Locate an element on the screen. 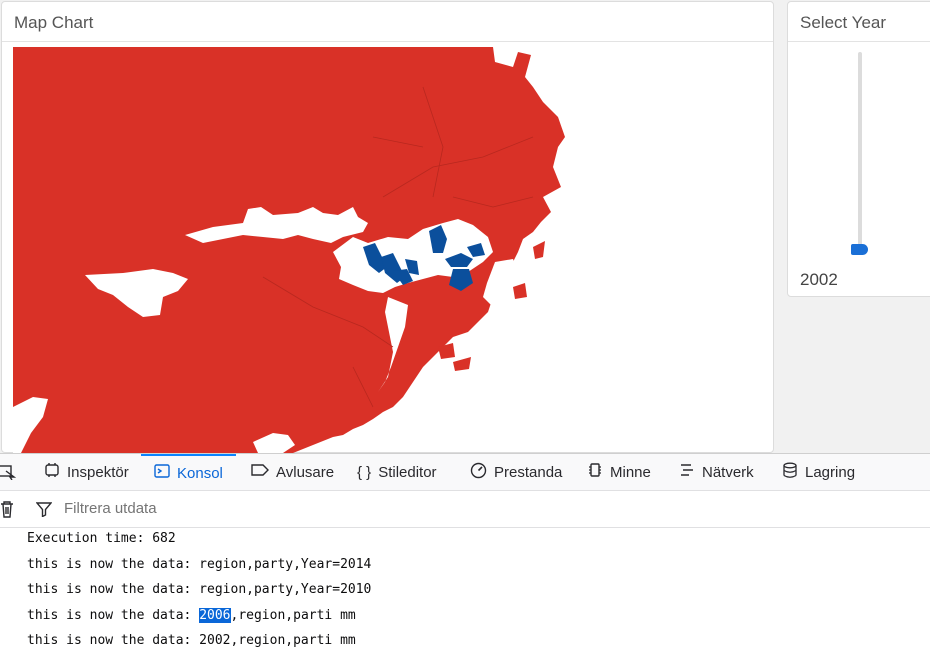  element-picker-icon is located at coordinates (8, 472).